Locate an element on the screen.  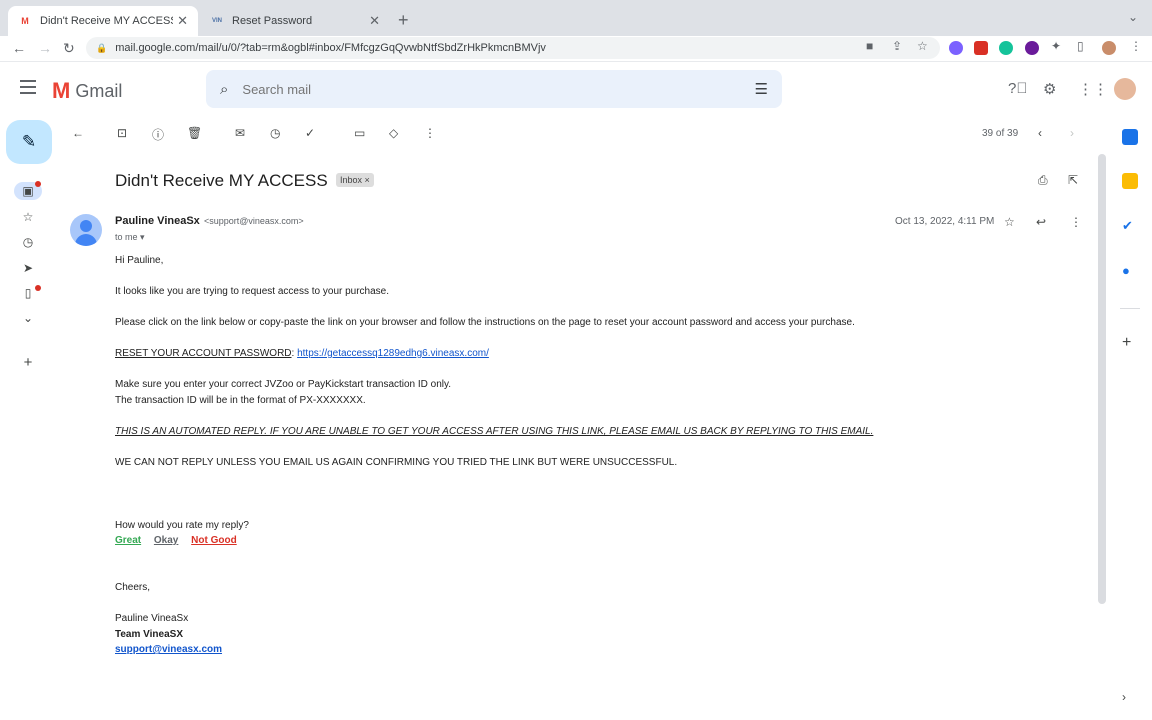
message-more-icon: ⋮ is located at coordinates (1076, 222).